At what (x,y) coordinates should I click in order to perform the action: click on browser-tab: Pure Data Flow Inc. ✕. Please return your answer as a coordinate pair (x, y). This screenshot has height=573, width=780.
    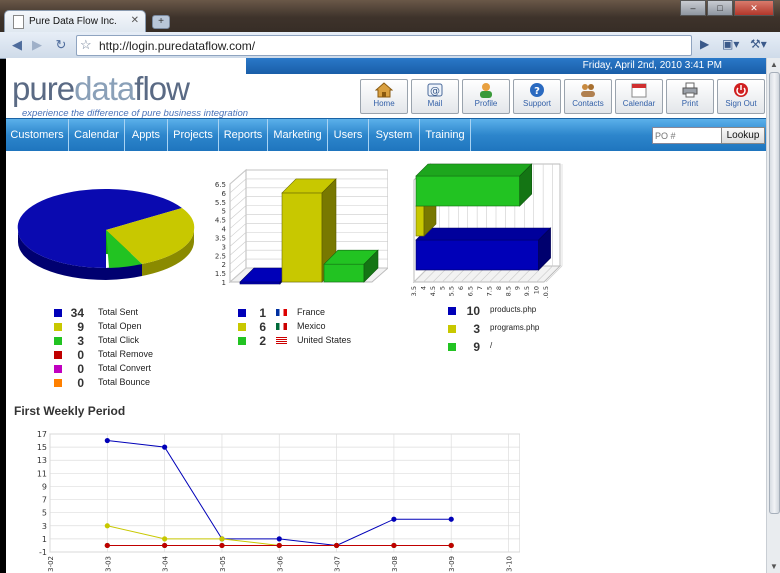
    Looking at the image, I should click on (75, 21).